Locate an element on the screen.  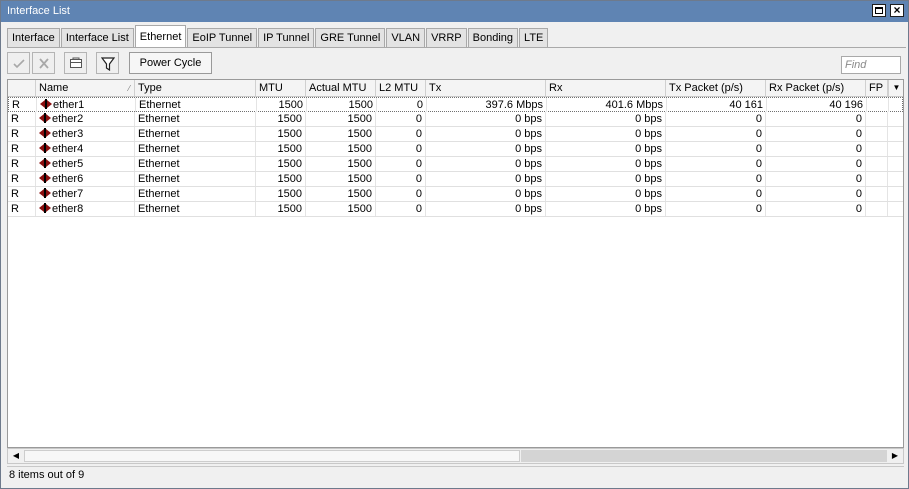
filter-icon is located at coordinates (108, 64).